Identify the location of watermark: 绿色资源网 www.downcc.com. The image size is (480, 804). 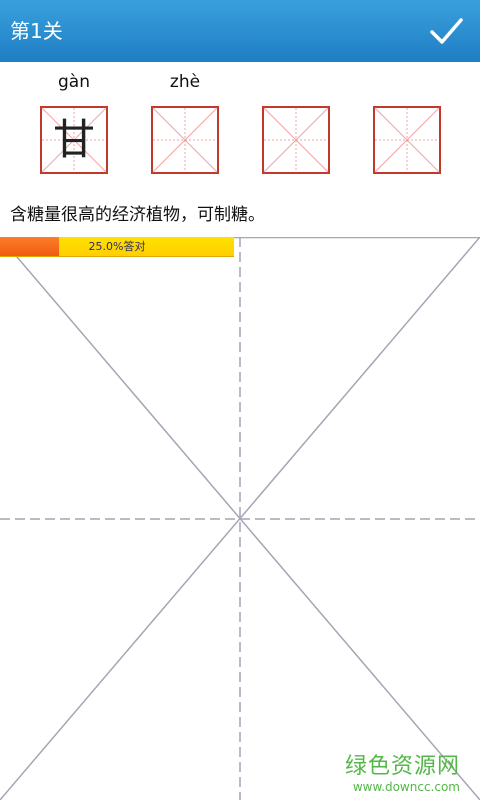
(402, 771).